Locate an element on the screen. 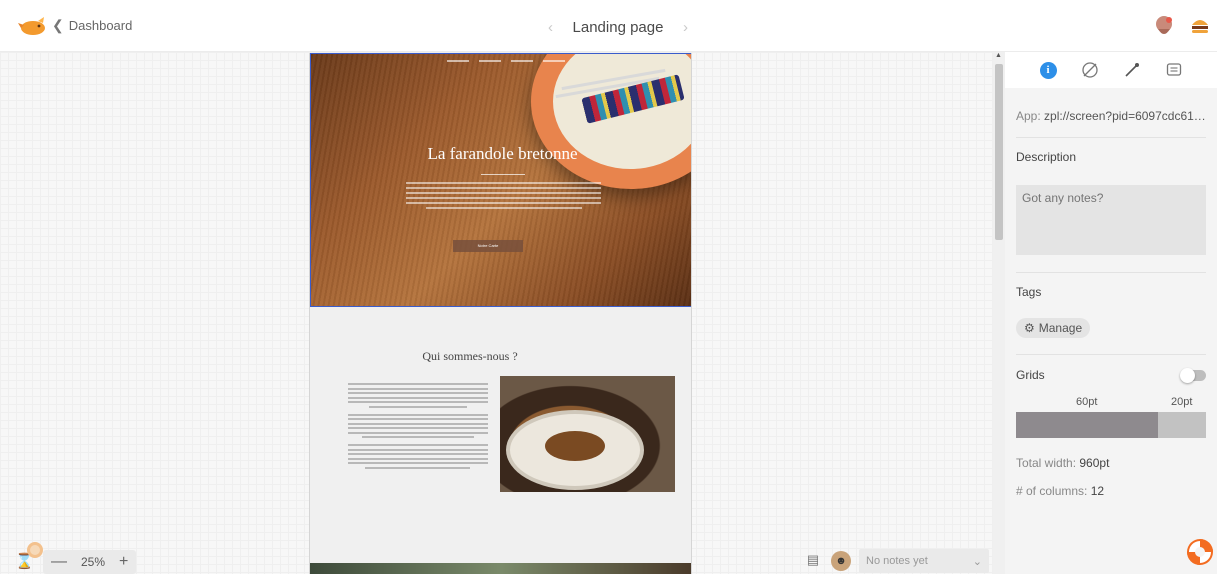 The height and width of the screenshot is (574, 1217). chevron-left-icon: ❮ is located at coordinates (58, 25).